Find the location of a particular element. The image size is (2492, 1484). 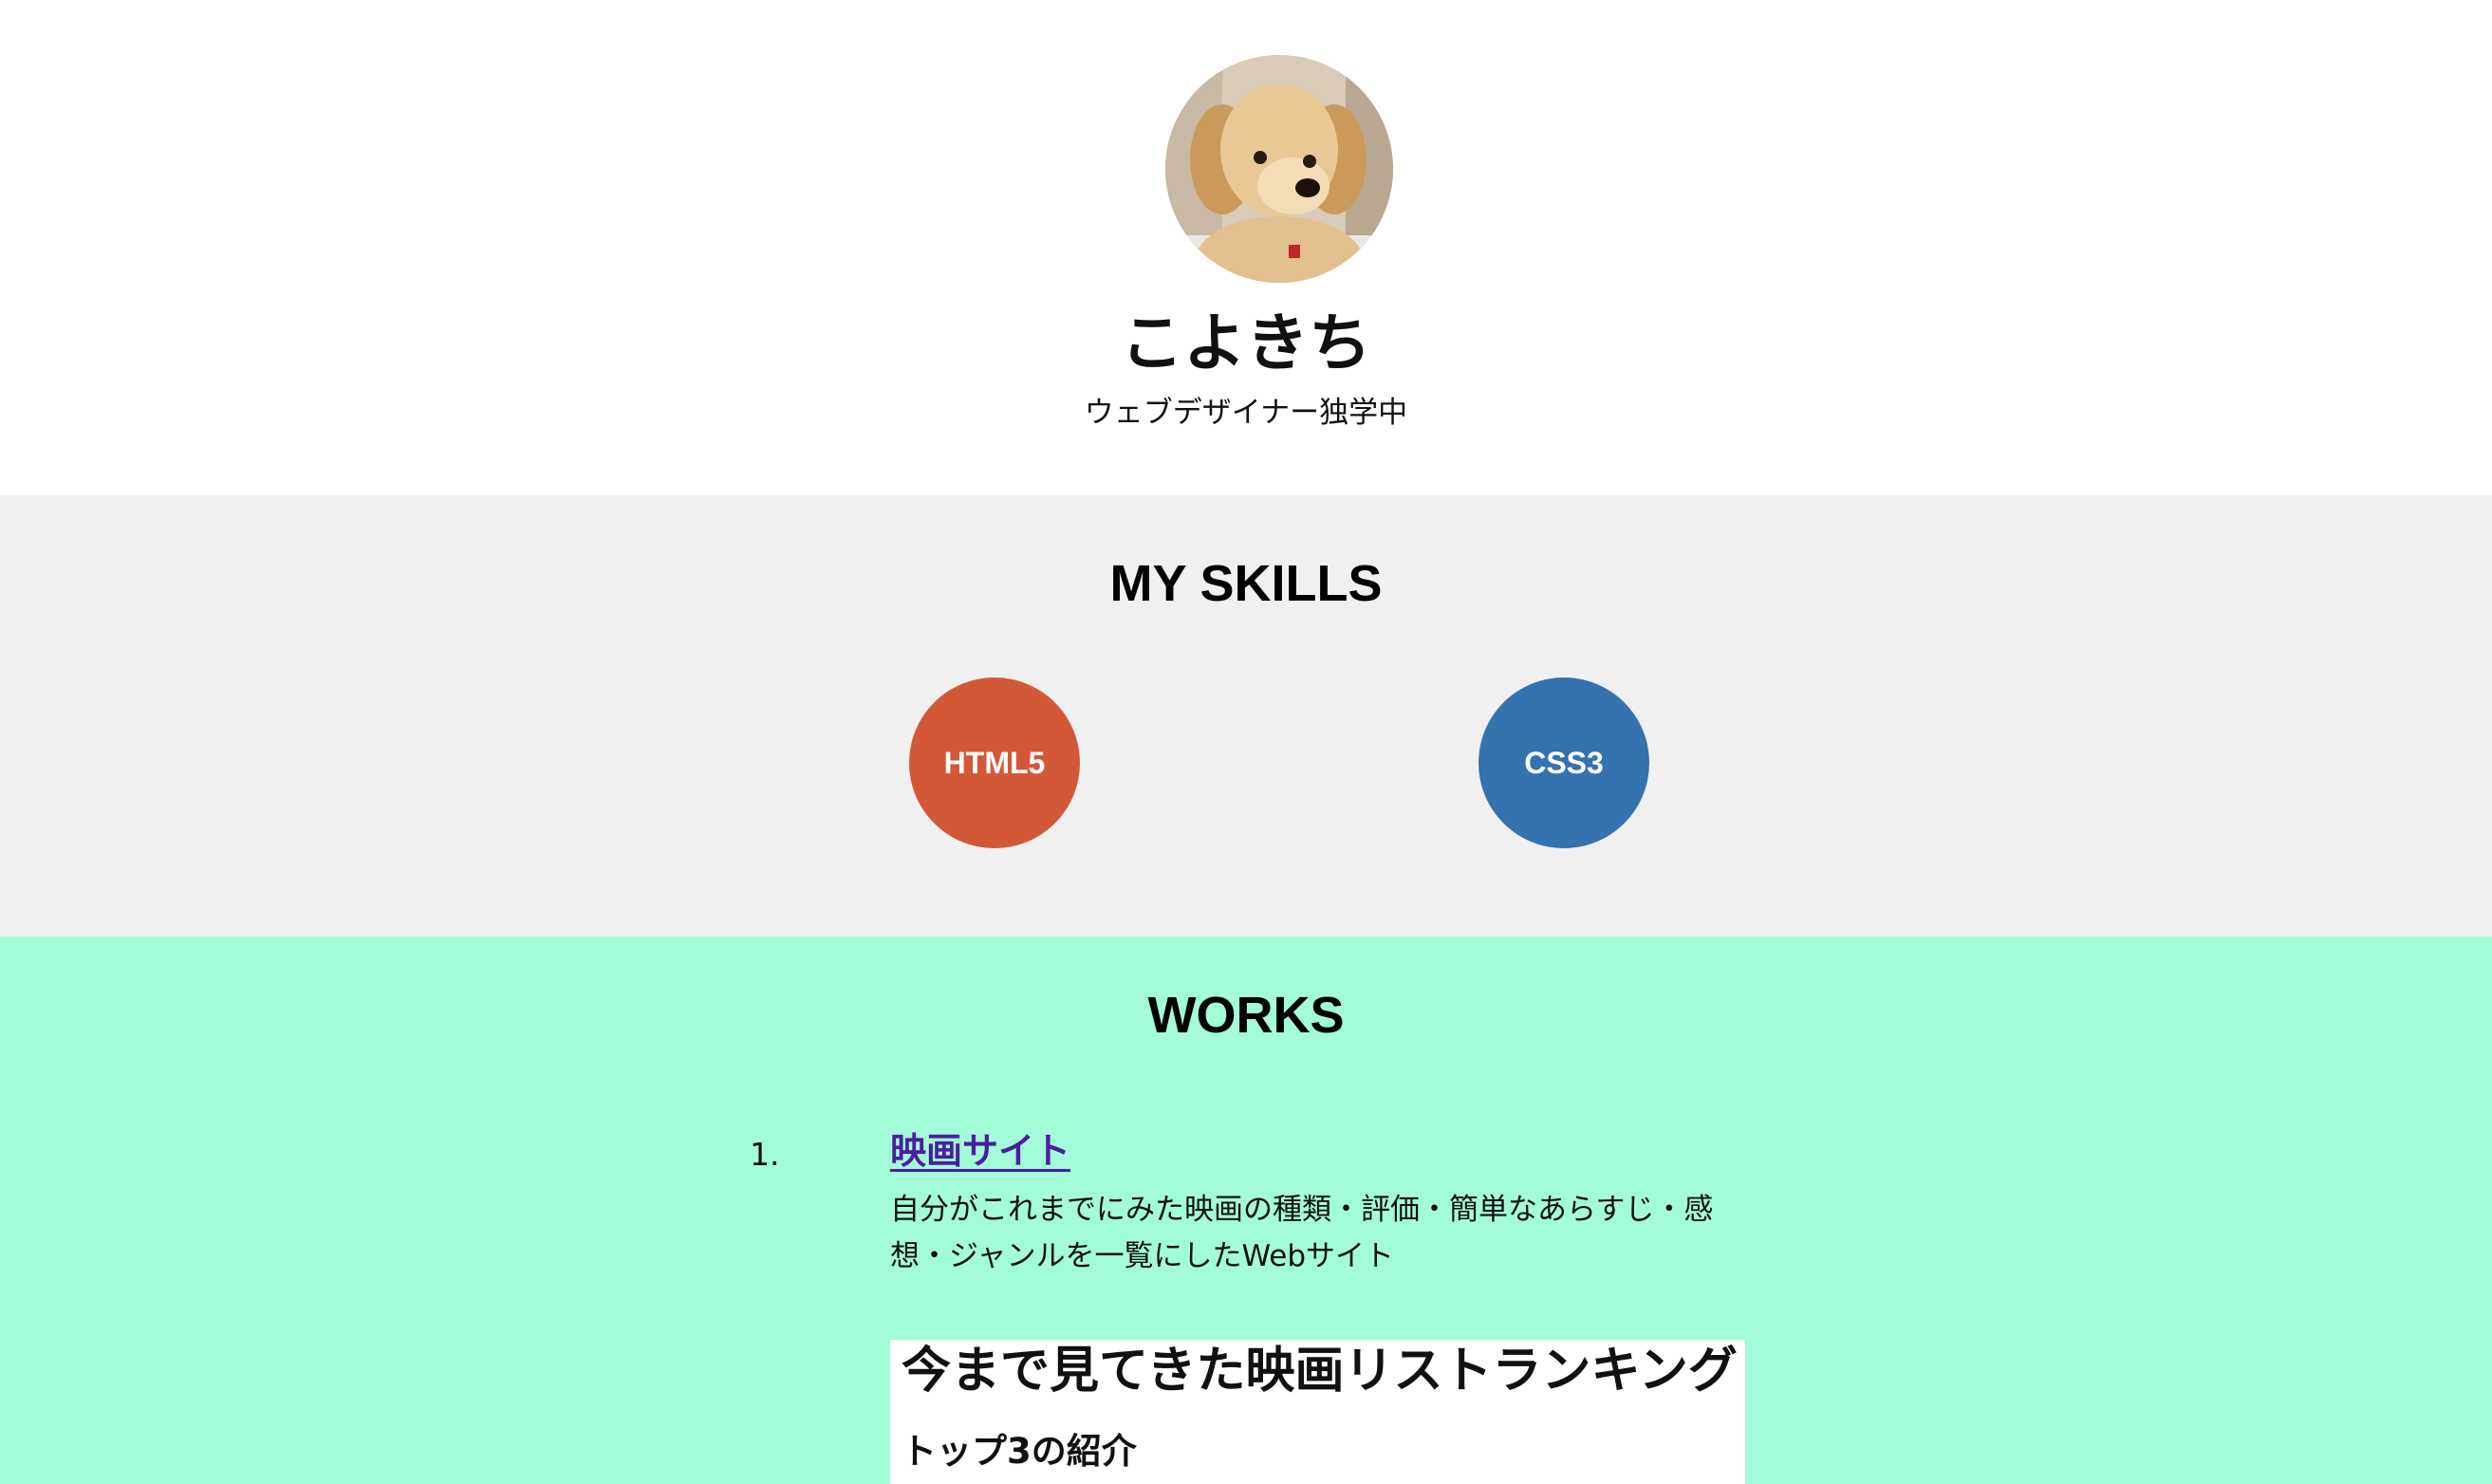

puppy-photo-icon is located at coordinates (1279, 169).